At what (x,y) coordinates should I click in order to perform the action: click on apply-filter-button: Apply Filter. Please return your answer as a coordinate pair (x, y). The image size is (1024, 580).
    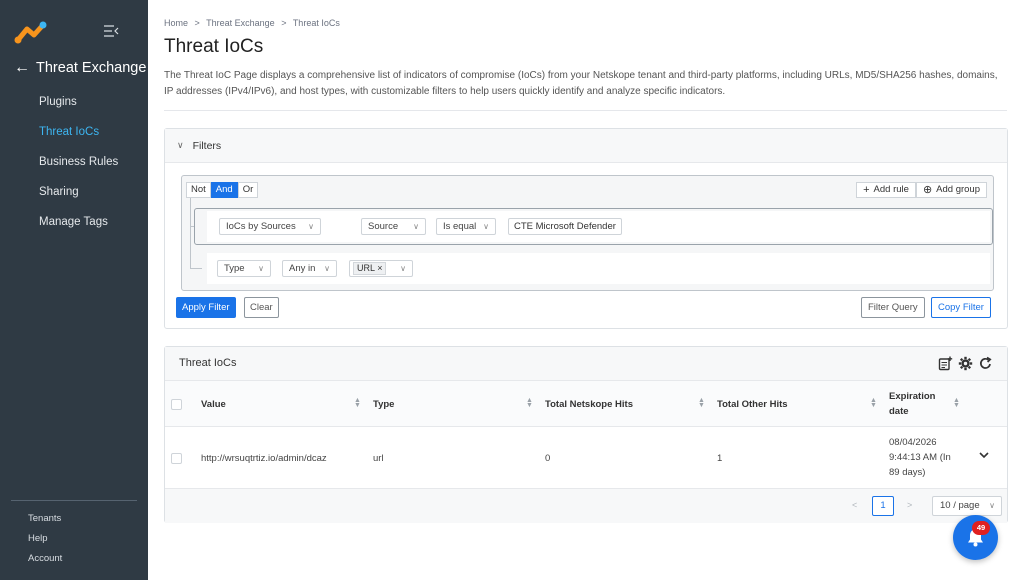
    Looking at the image, I should click on (206, 307).